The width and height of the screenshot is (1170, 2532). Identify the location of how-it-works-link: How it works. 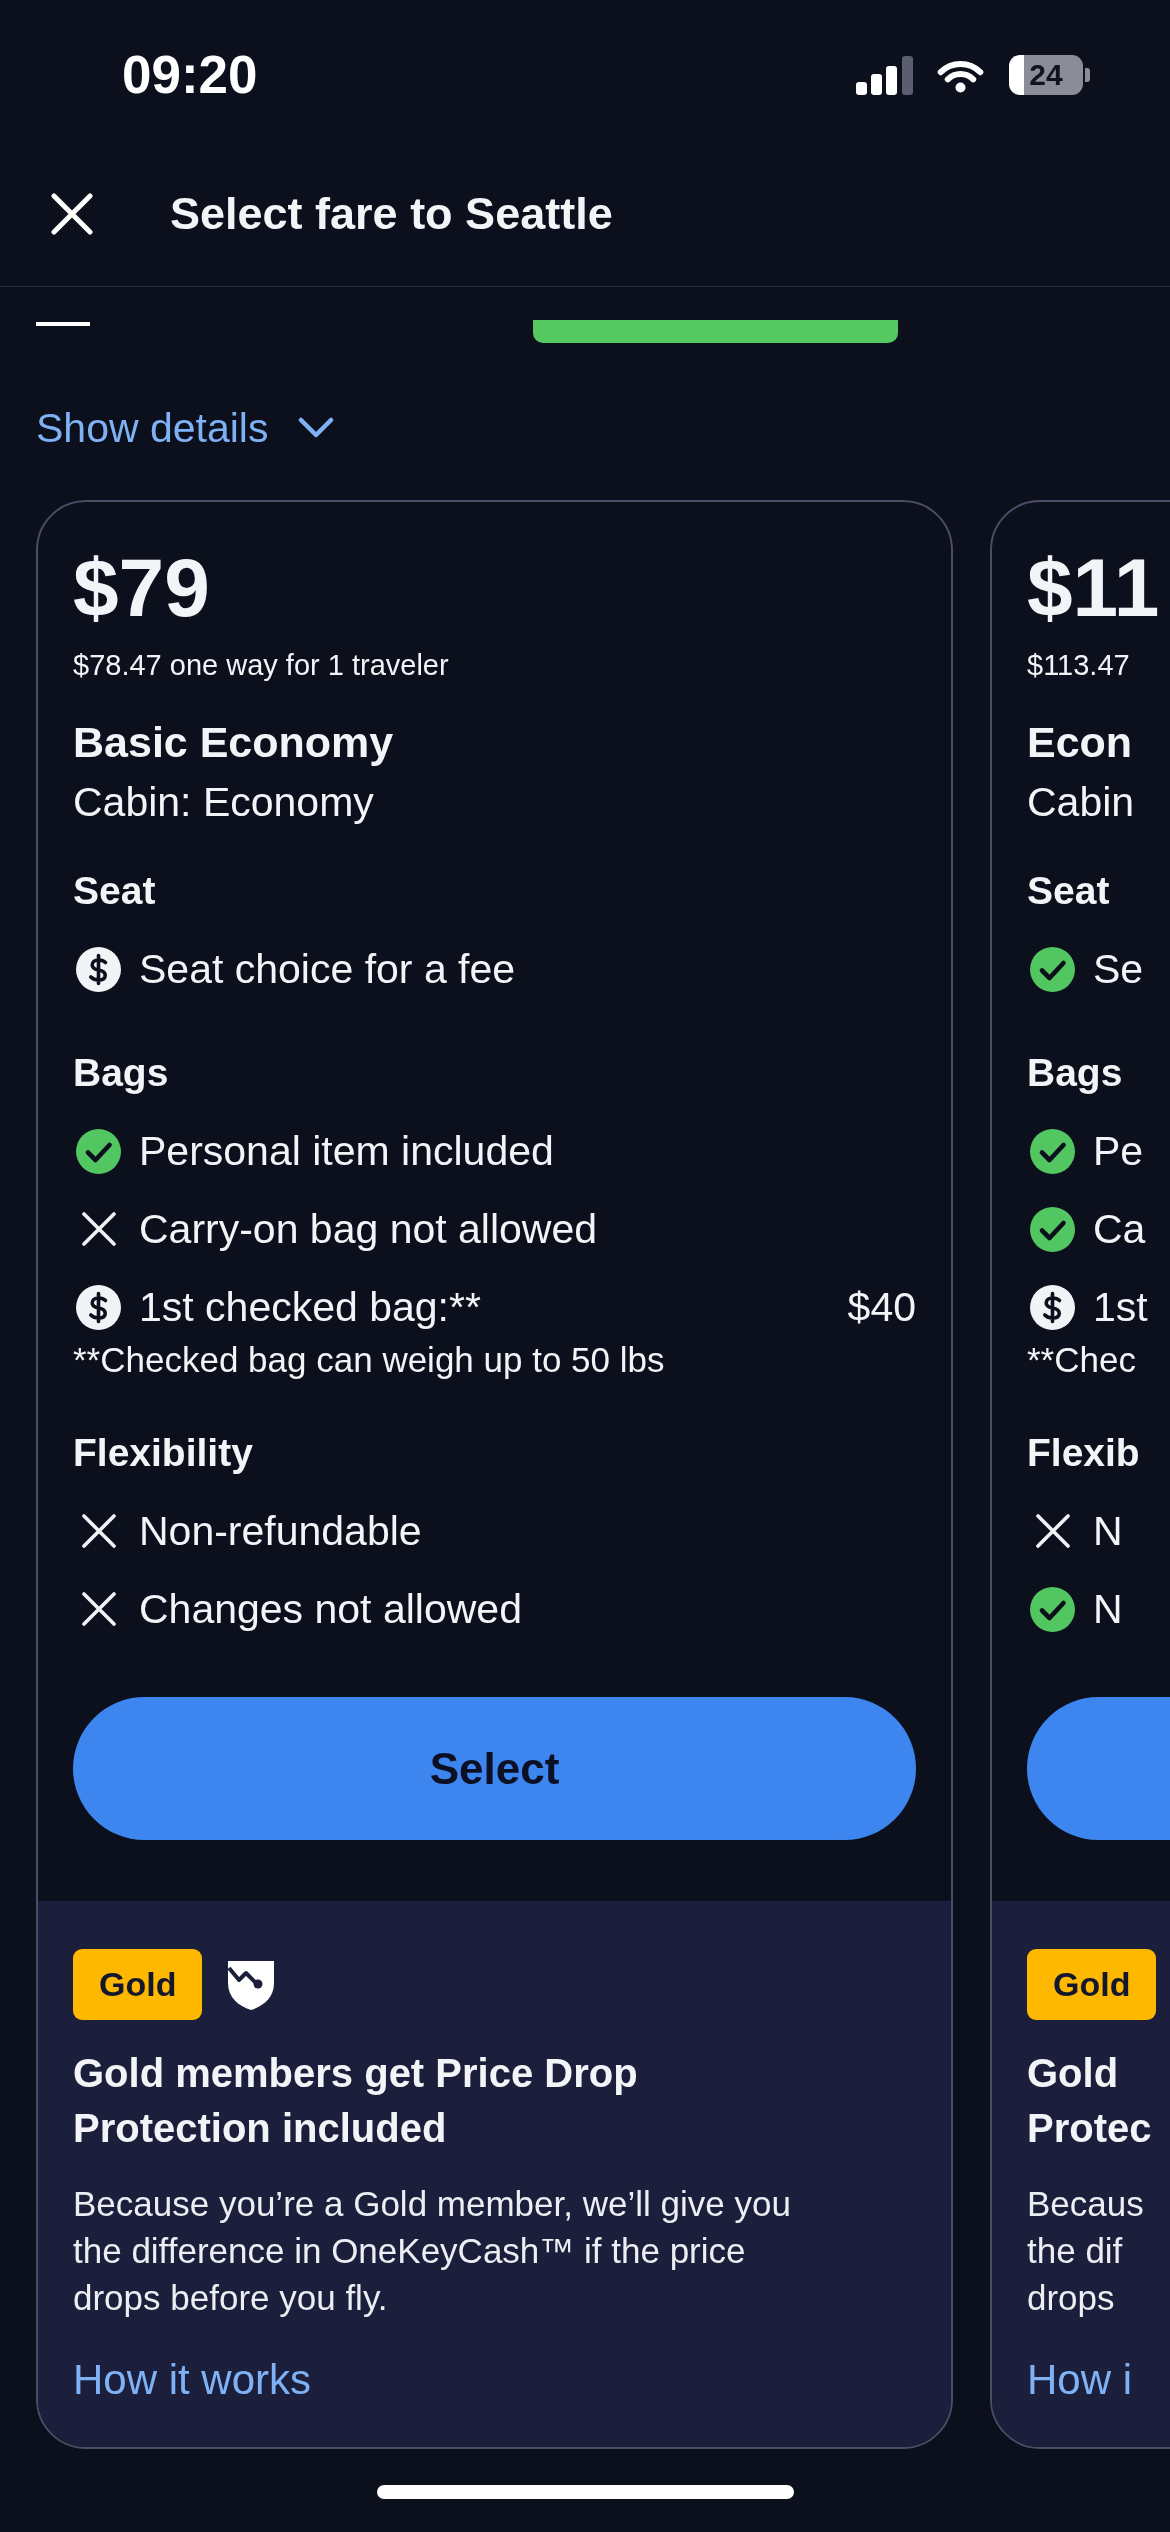
(192, 2380).